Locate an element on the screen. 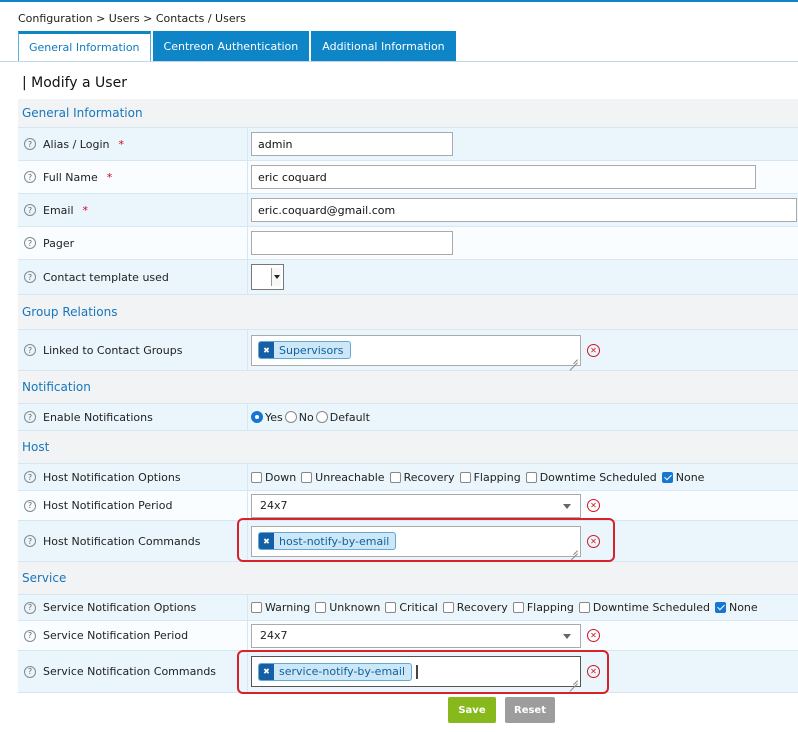 The height and width of the screenshot is (732, 798). row-email: ? Email * is located at coordinates (408, 210).